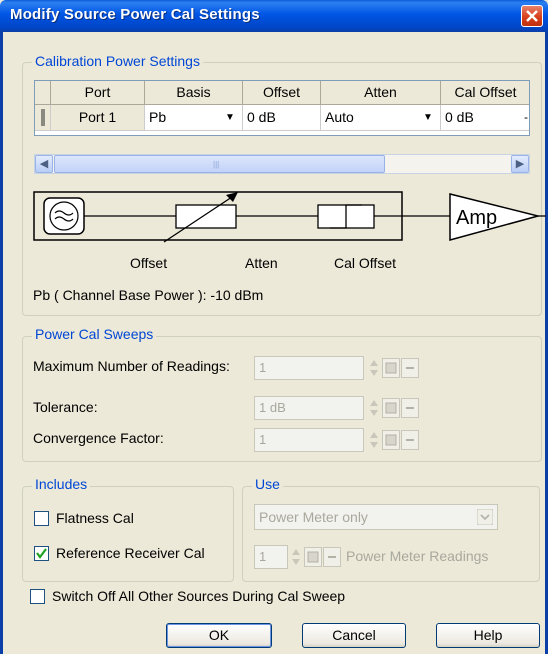  Describe the element at coordinates (128, 534) in the screenshot. I see `includes-group` at that location.